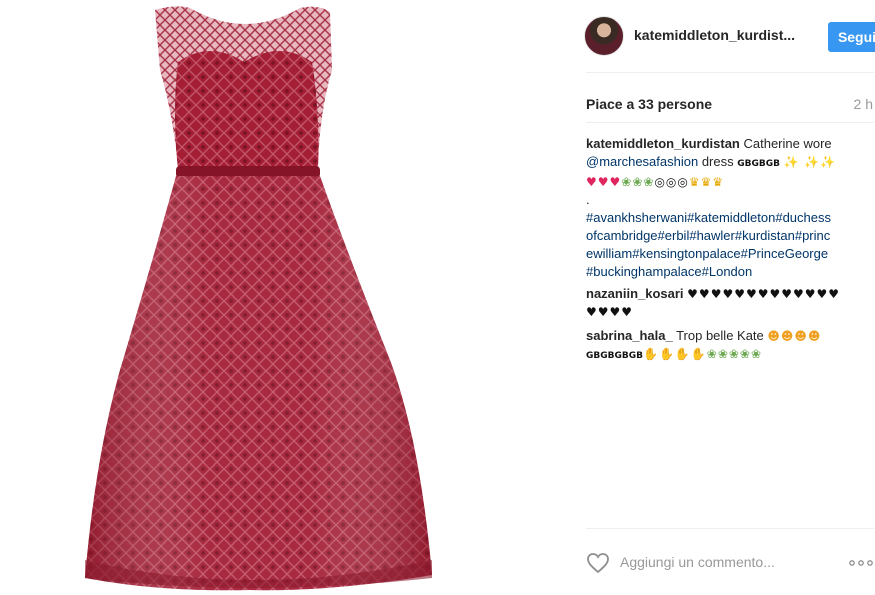 Image resolution: width=875 pixels, height=595 pixels. I want to click on comment-username: nazaniin_kosari, so click(635, 293).